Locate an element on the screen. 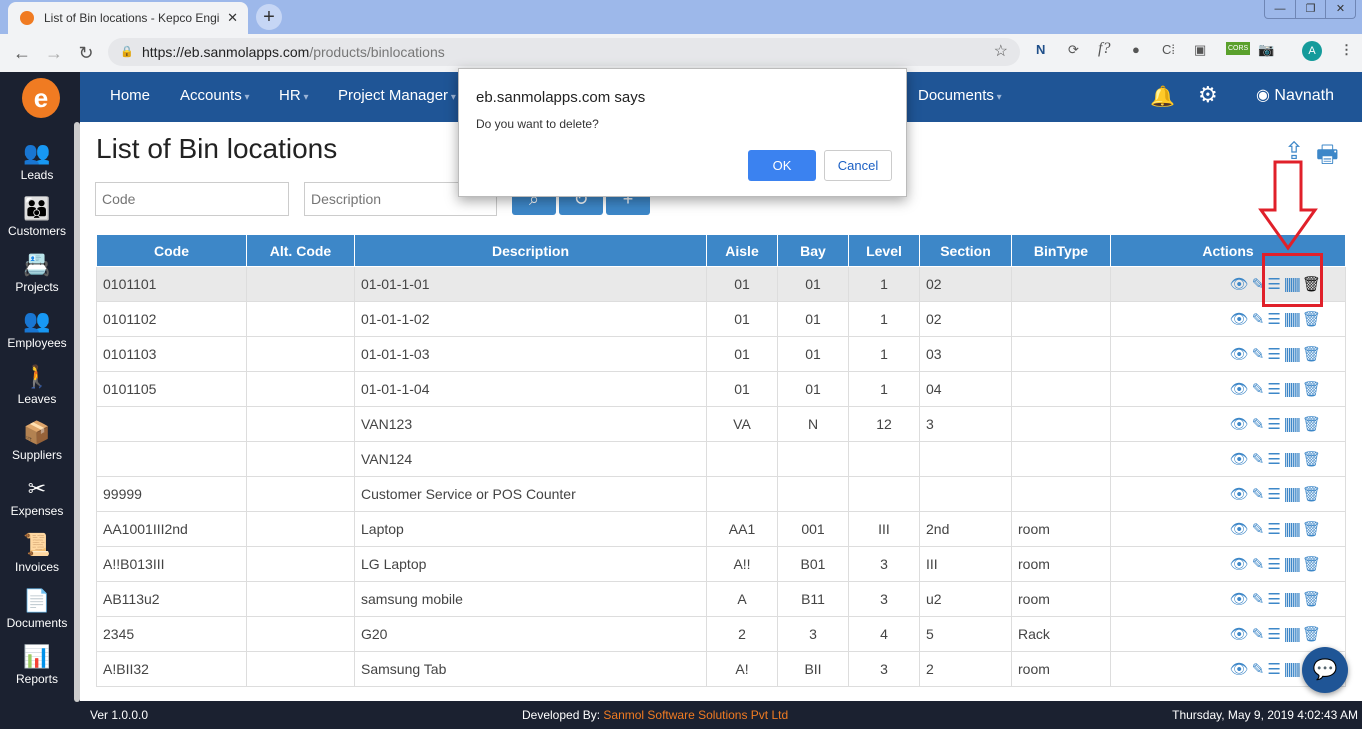 The height and width of the screenshot is (729, 1362). extension-icon: C⁞ is located at coordinates (1168, 49).